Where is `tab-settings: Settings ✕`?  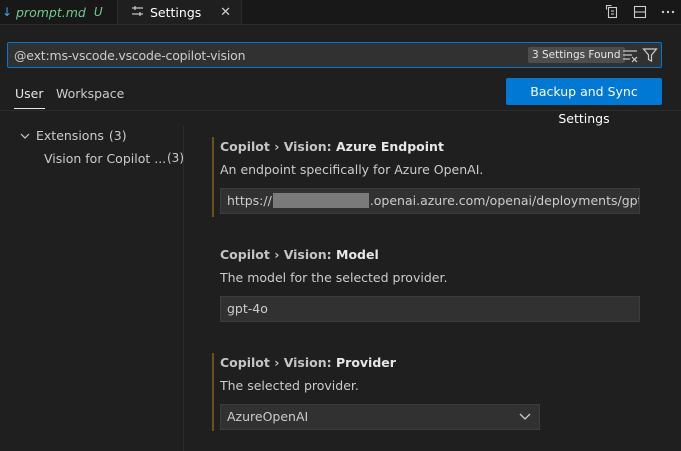 tab-settings: Settings ✕ is located at coordinates (180, 12).